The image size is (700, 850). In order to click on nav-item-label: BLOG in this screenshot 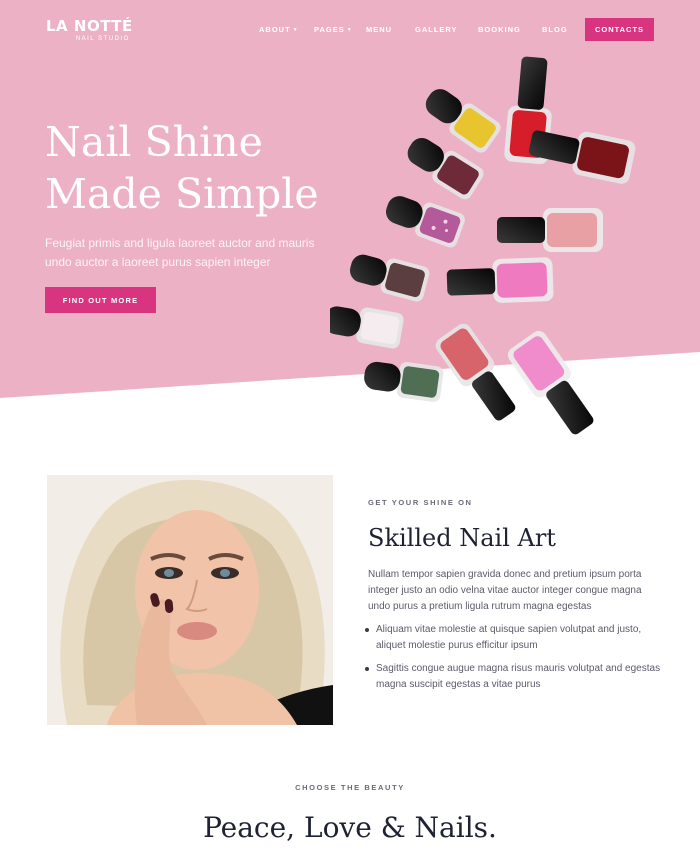, I will do `click(555, 29)`.